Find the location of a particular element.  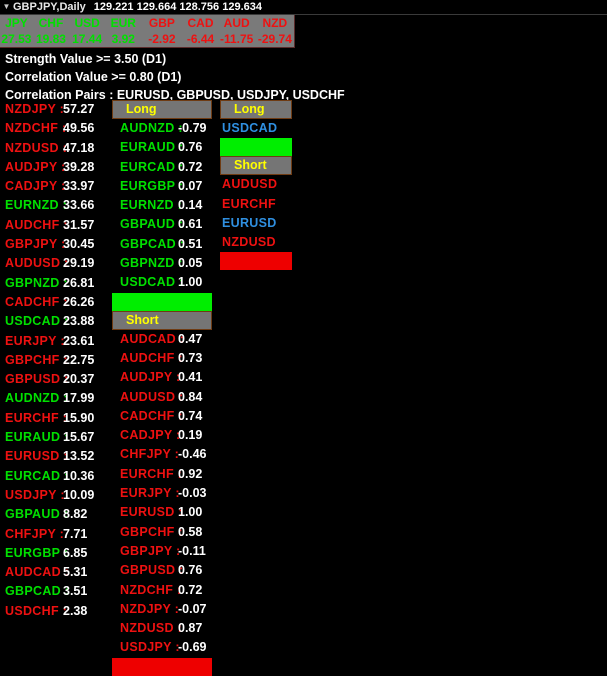

correlation-long-item: EURNZD :0.14 is located at coordinates (162, 205).